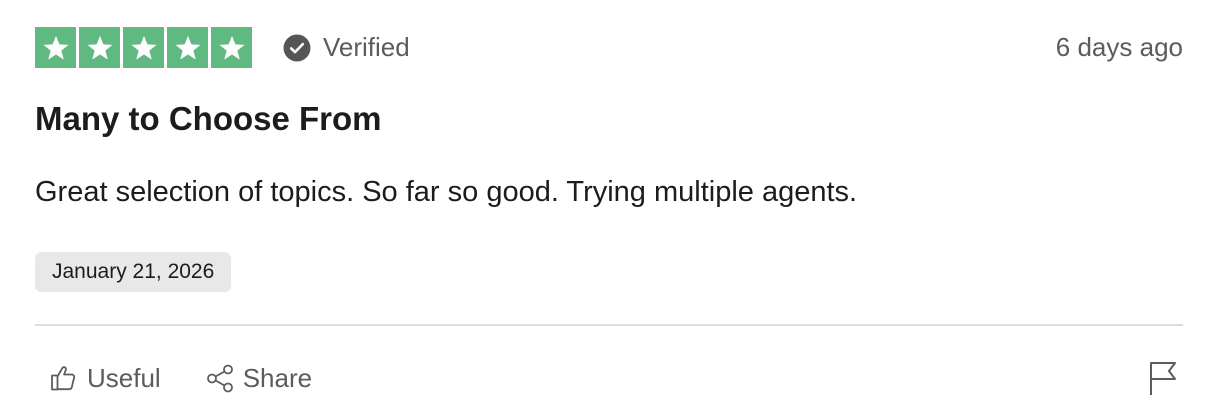  What do you see at coordinates (297, 48) in the screenshot?
I see `check-circle-icon` at bounding box center [297, 48].